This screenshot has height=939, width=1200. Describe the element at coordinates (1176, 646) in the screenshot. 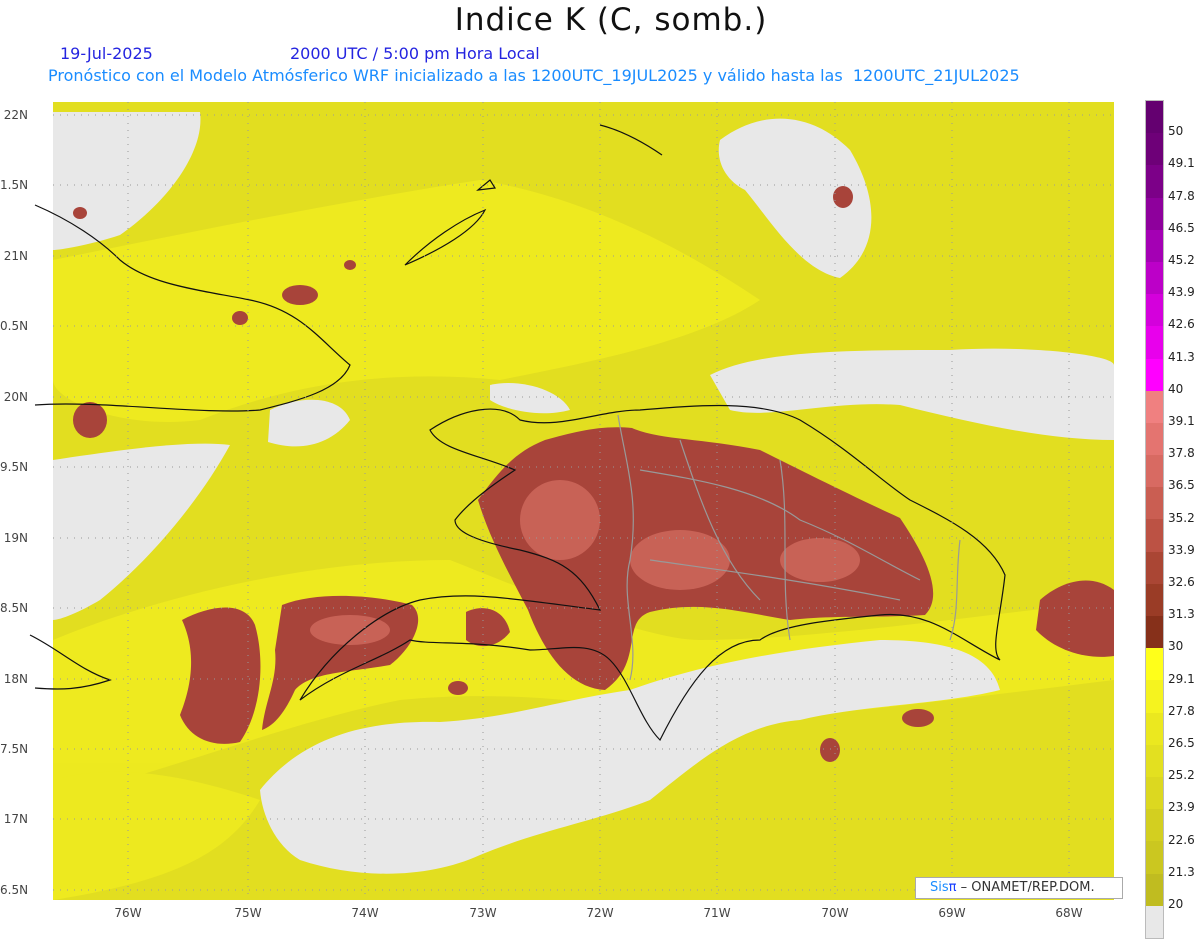

I see `color-scale-label: 30` at that location.